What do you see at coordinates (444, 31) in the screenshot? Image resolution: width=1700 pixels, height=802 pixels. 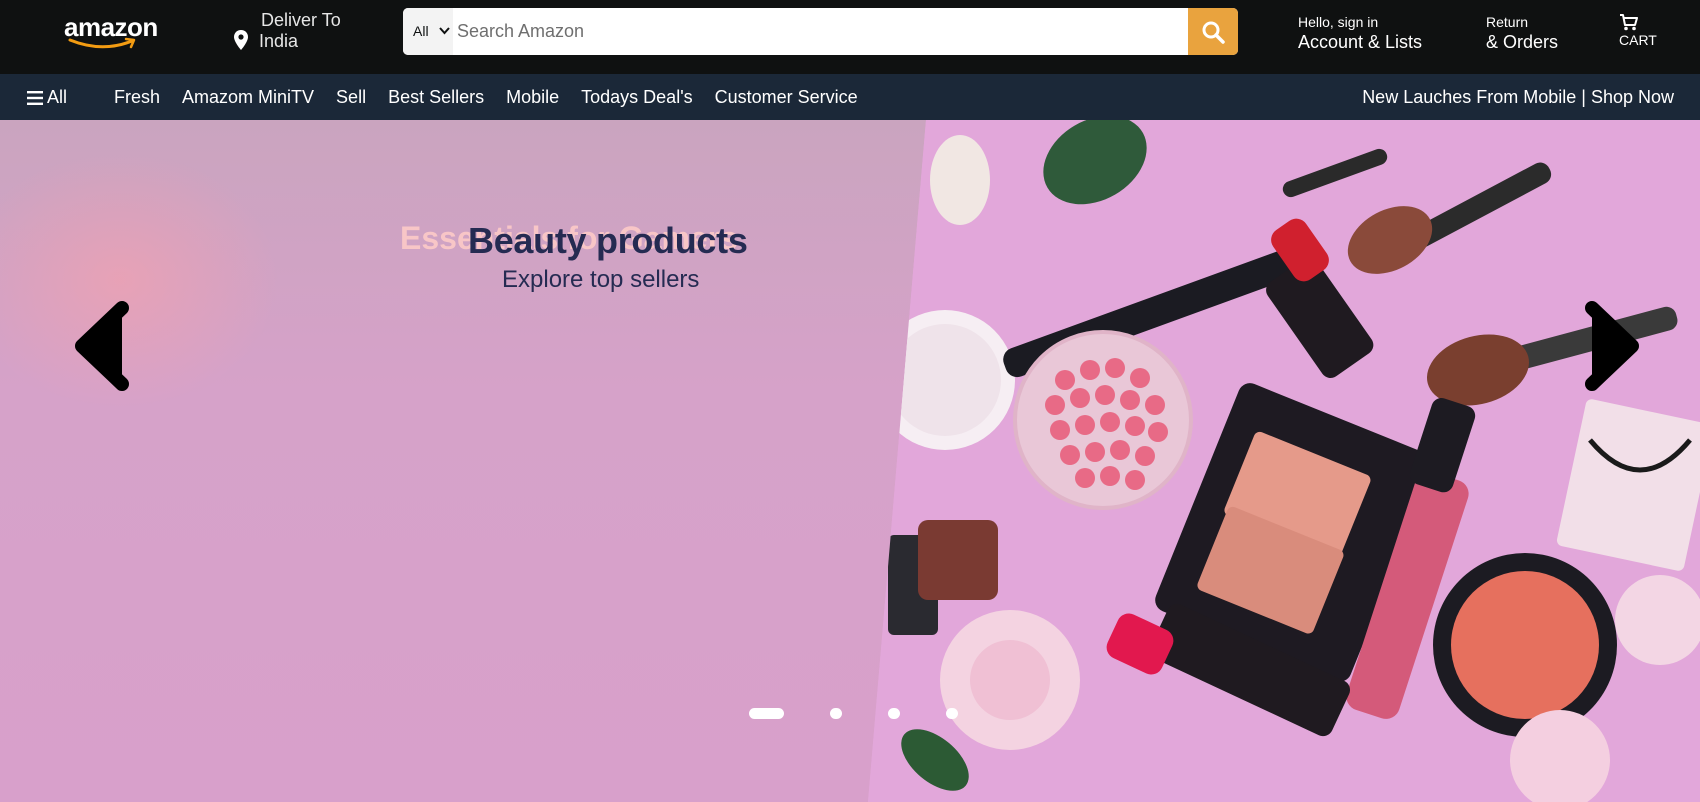 I see `chevron-down-icon` at bounding box center [444, 31].